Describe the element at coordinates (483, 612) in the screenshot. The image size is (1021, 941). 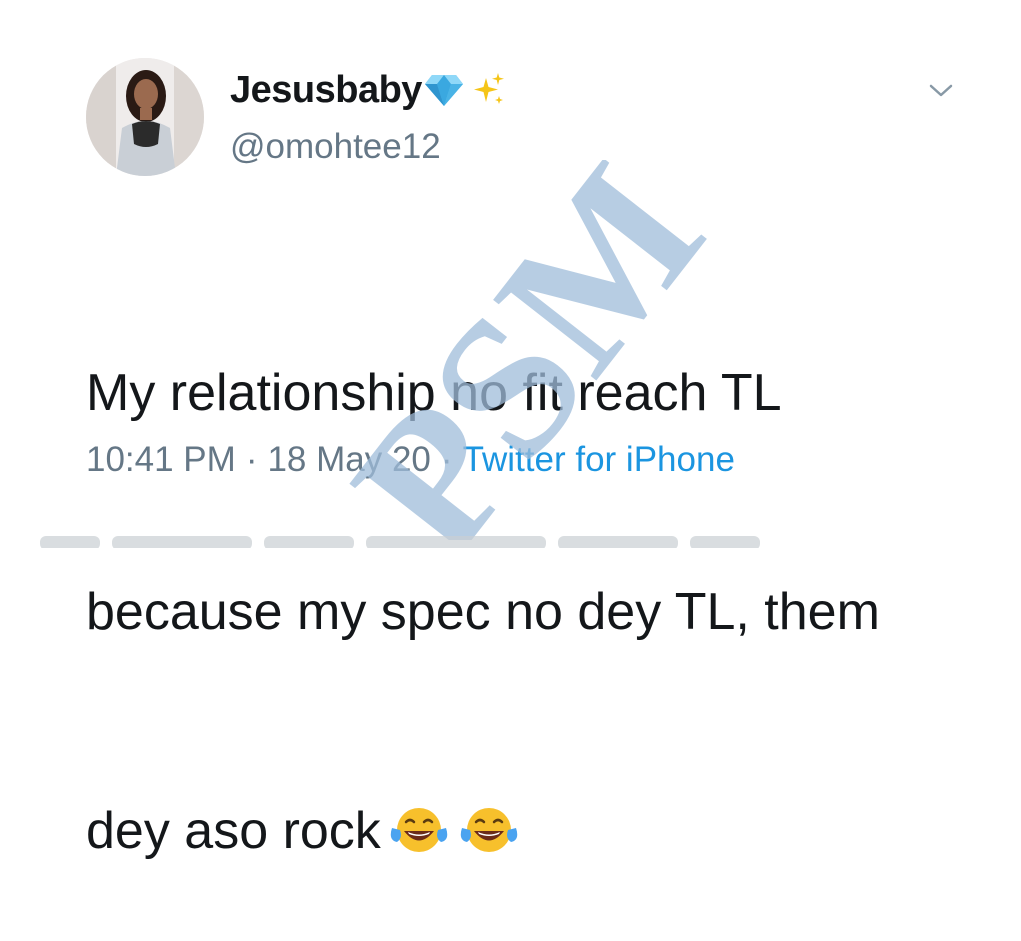
I see `tweet-text-line: because my spec no dey TL, them` at that location.